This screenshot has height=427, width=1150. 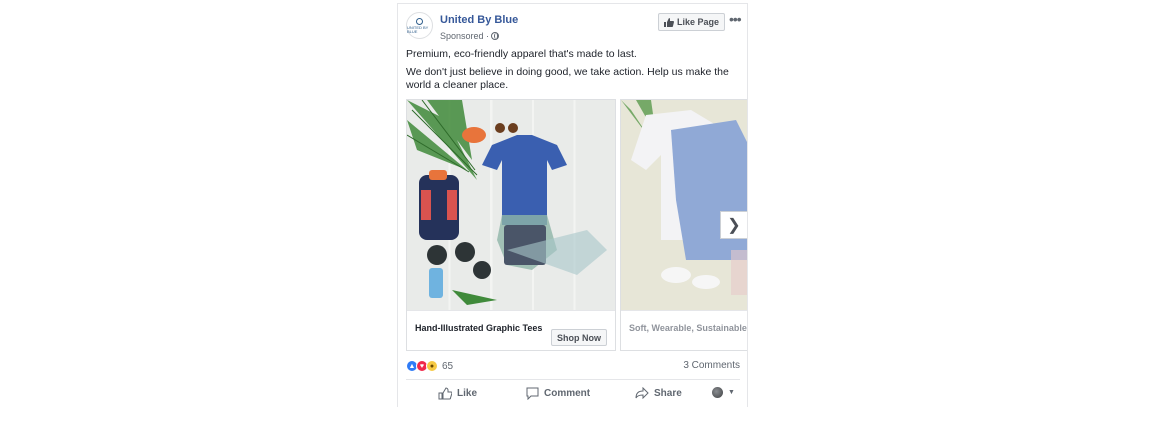 I want to click on like-page-label: Like Page, so click(x=698, y=22).